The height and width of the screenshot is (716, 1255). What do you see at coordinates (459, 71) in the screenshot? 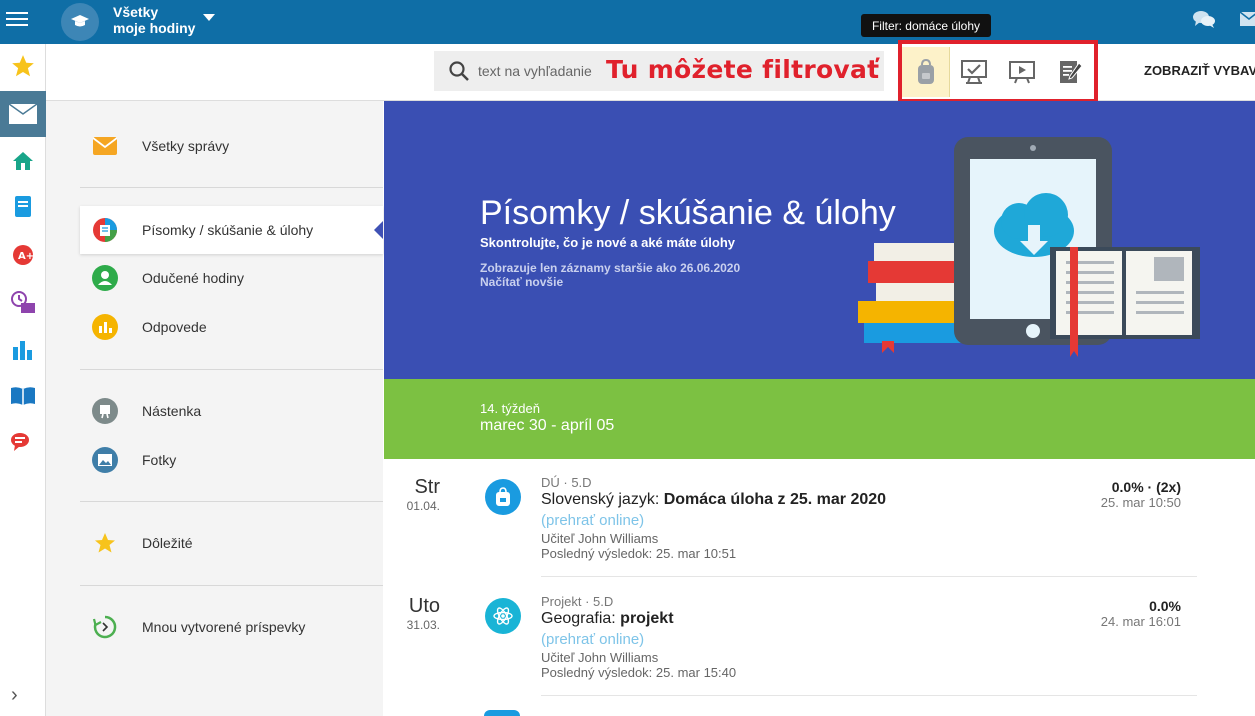
I see `search-icon` at bounding box center [459, 71].